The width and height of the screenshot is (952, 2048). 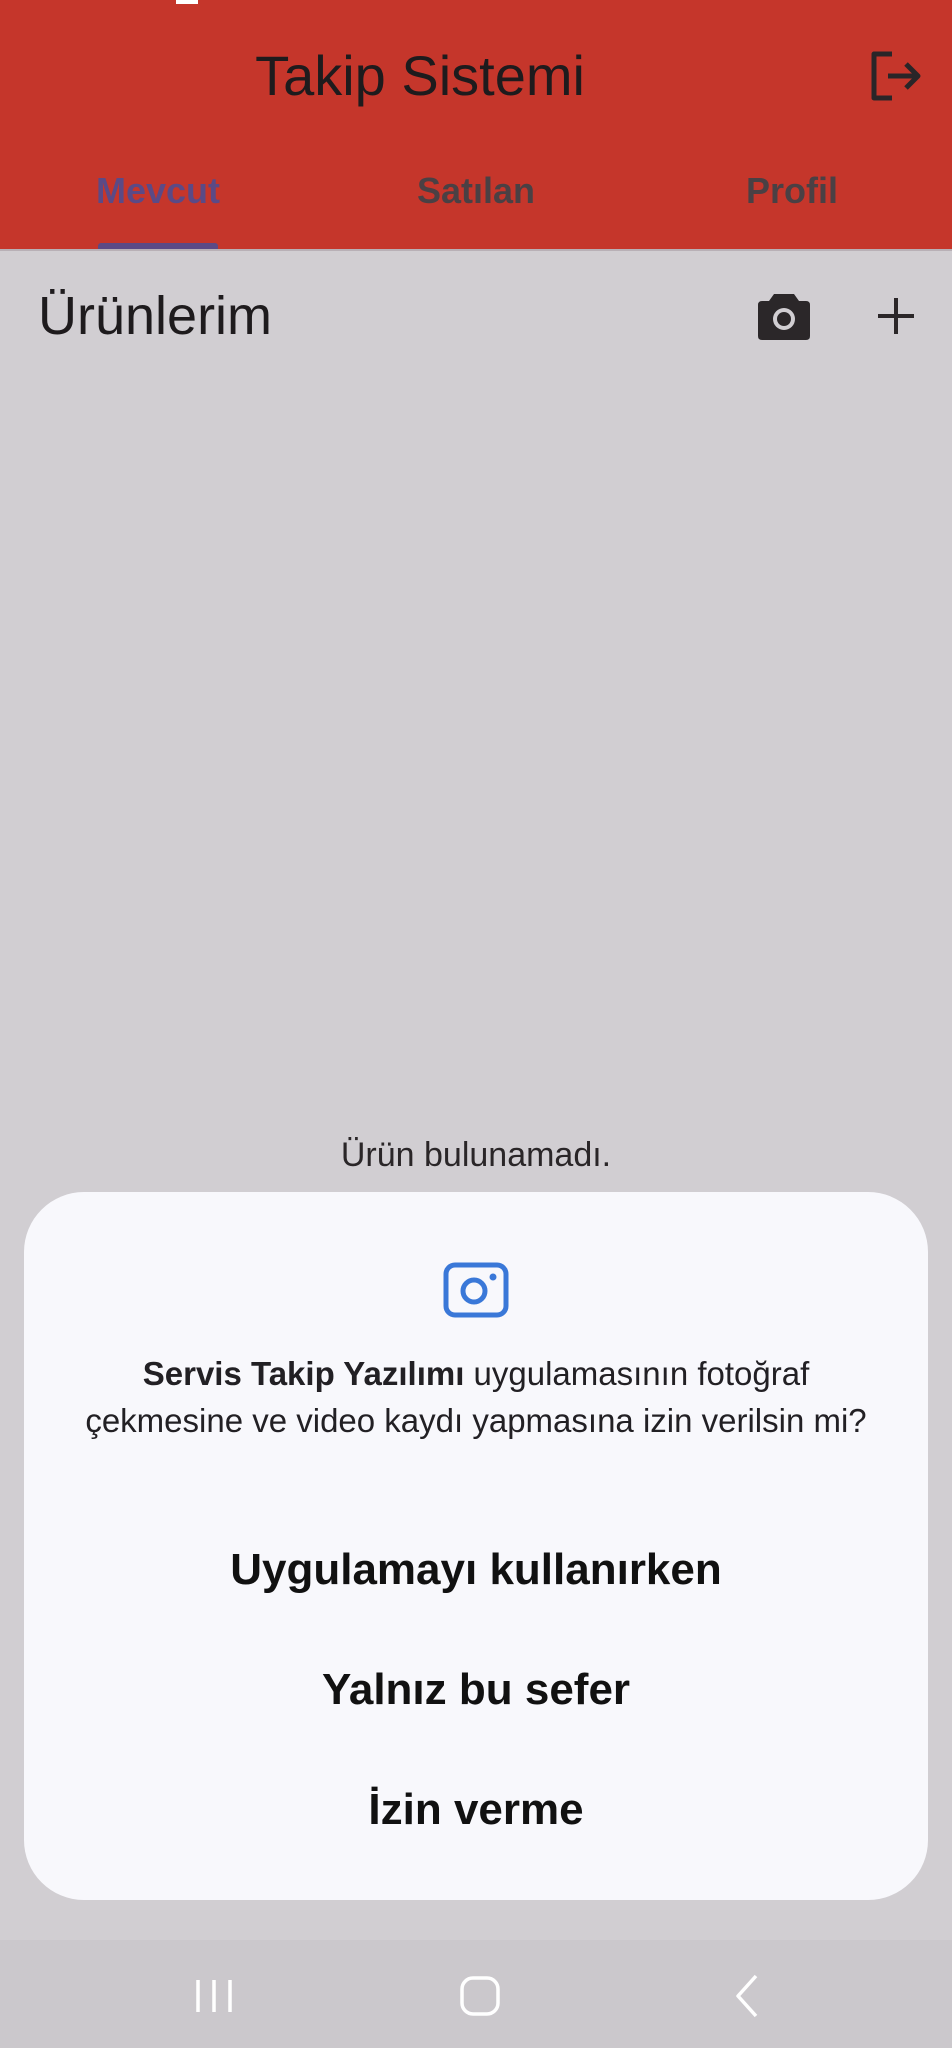 I want to click on allow-once-button: Yalnız bu sefer, so click(x=476, y=1690).